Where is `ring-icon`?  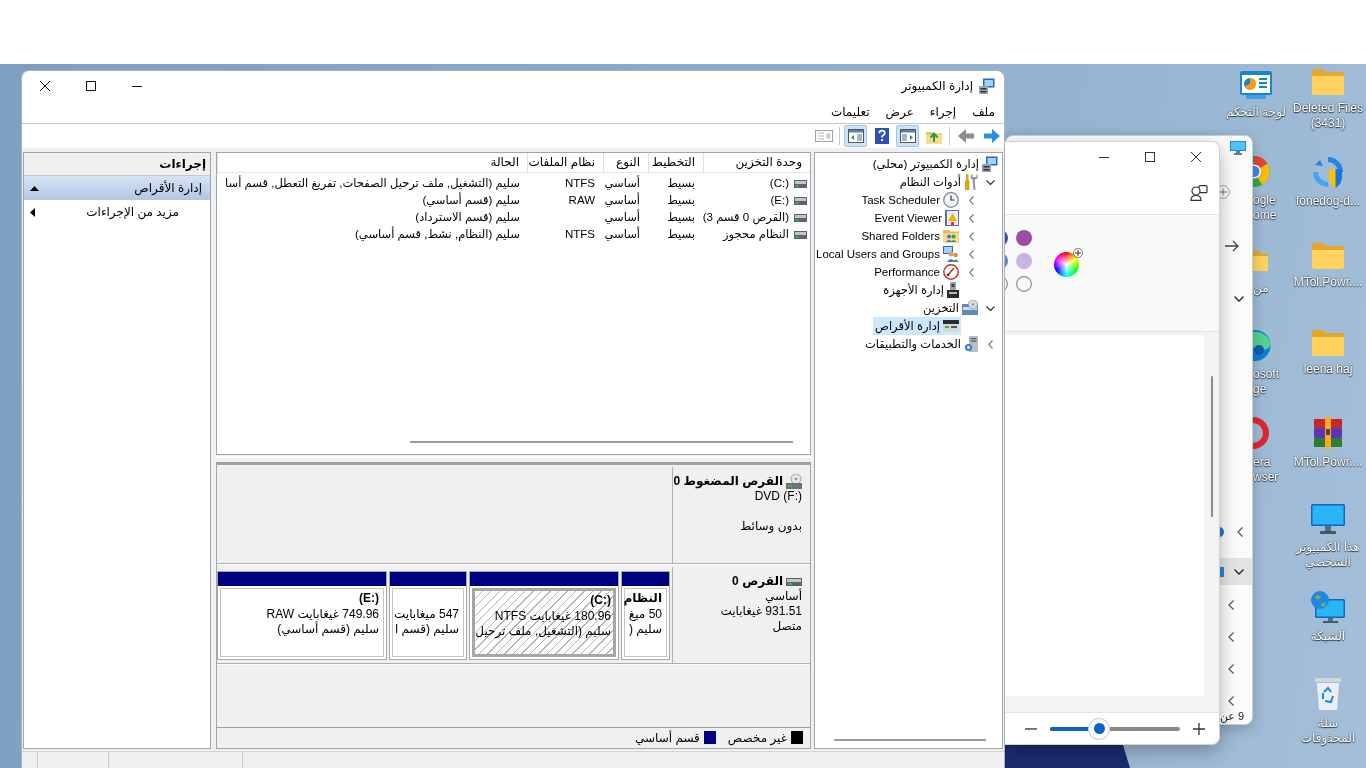 ring-icon is located at coordinates (1261, 433).